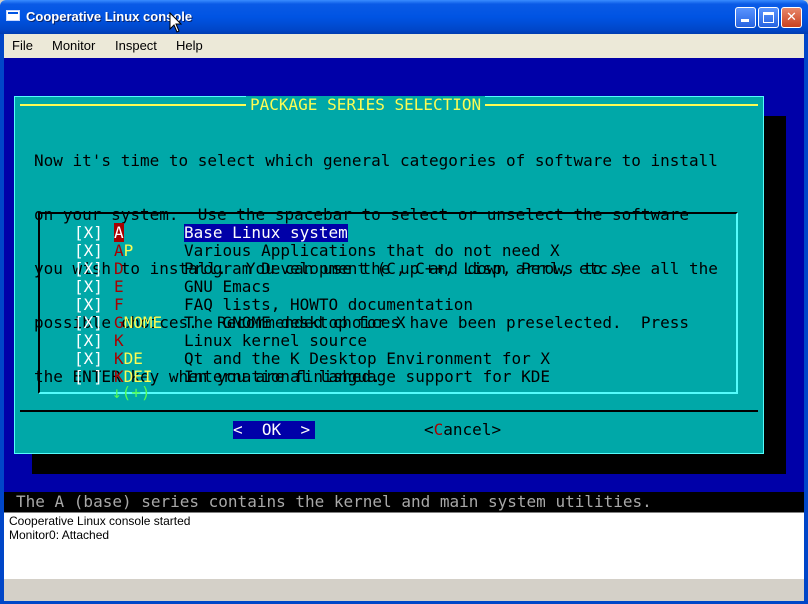 This screenshot has height=604, width=808. I want to click on maximize-icon, so click(768, 17).